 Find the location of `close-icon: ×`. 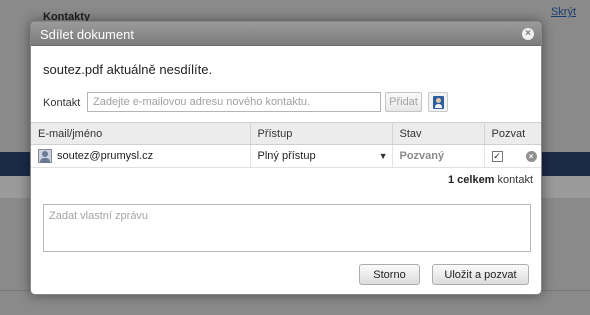

close-icon: × is located at coordinates (528, 34).